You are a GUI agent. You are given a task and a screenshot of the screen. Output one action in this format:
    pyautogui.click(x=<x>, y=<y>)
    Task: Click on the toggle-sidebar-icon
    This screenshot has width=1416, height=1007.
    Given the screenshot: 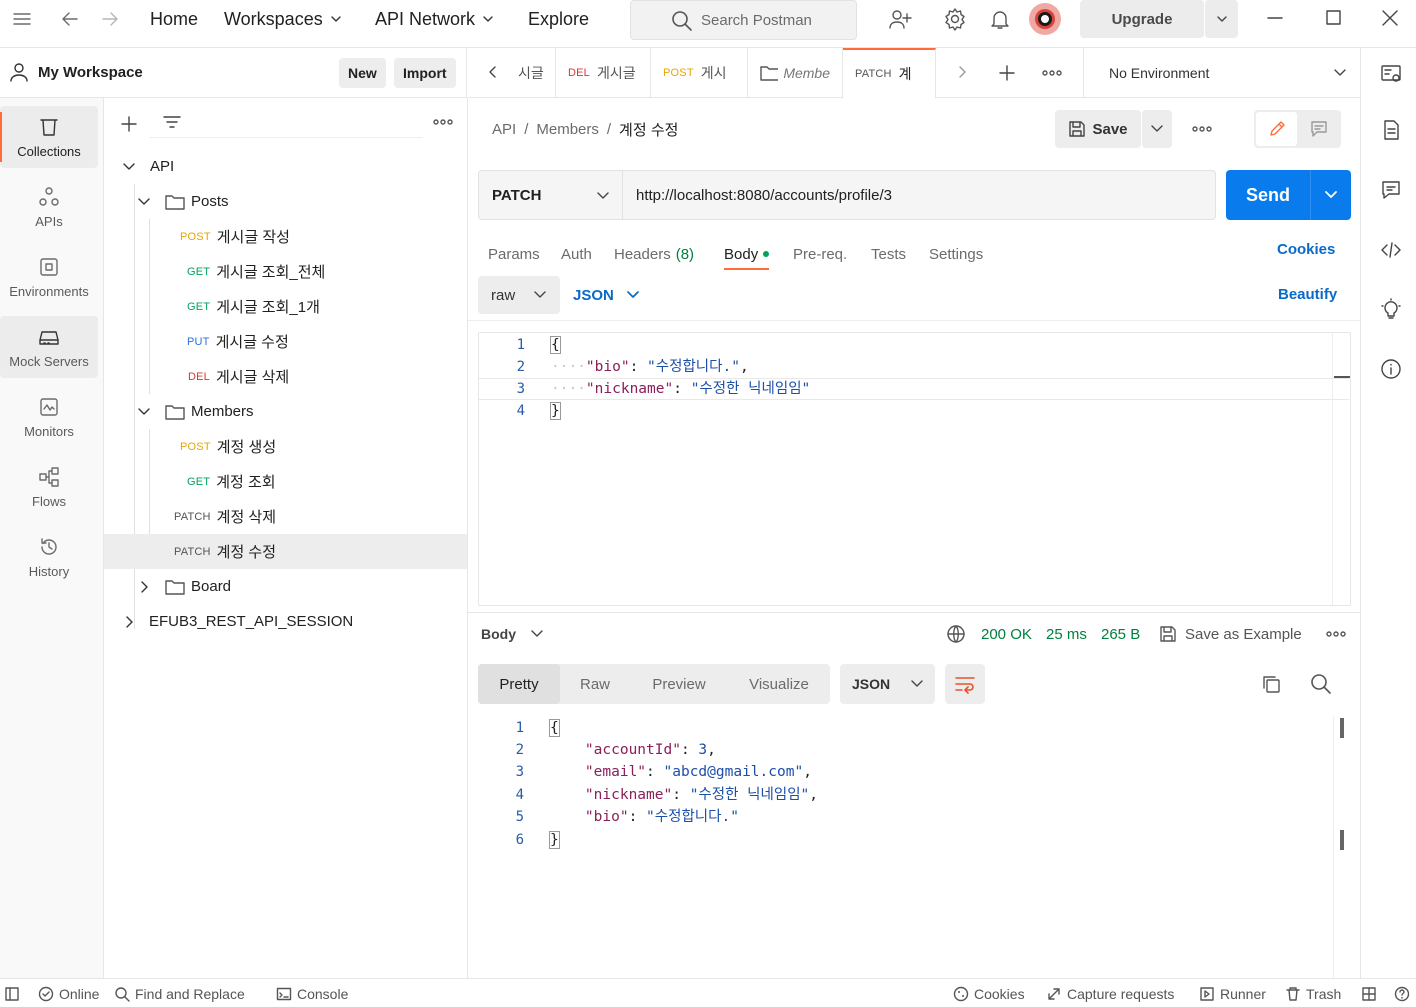 What is the action you would take?
    pyautogui.click(x=12, y=993)
    